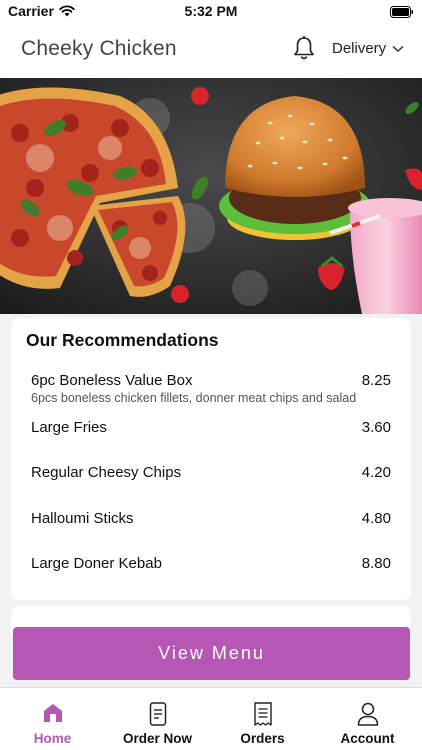 The image size is (422, 750). I want to click on restaurant-title: Cheeky Chicken, so click(99, 48).